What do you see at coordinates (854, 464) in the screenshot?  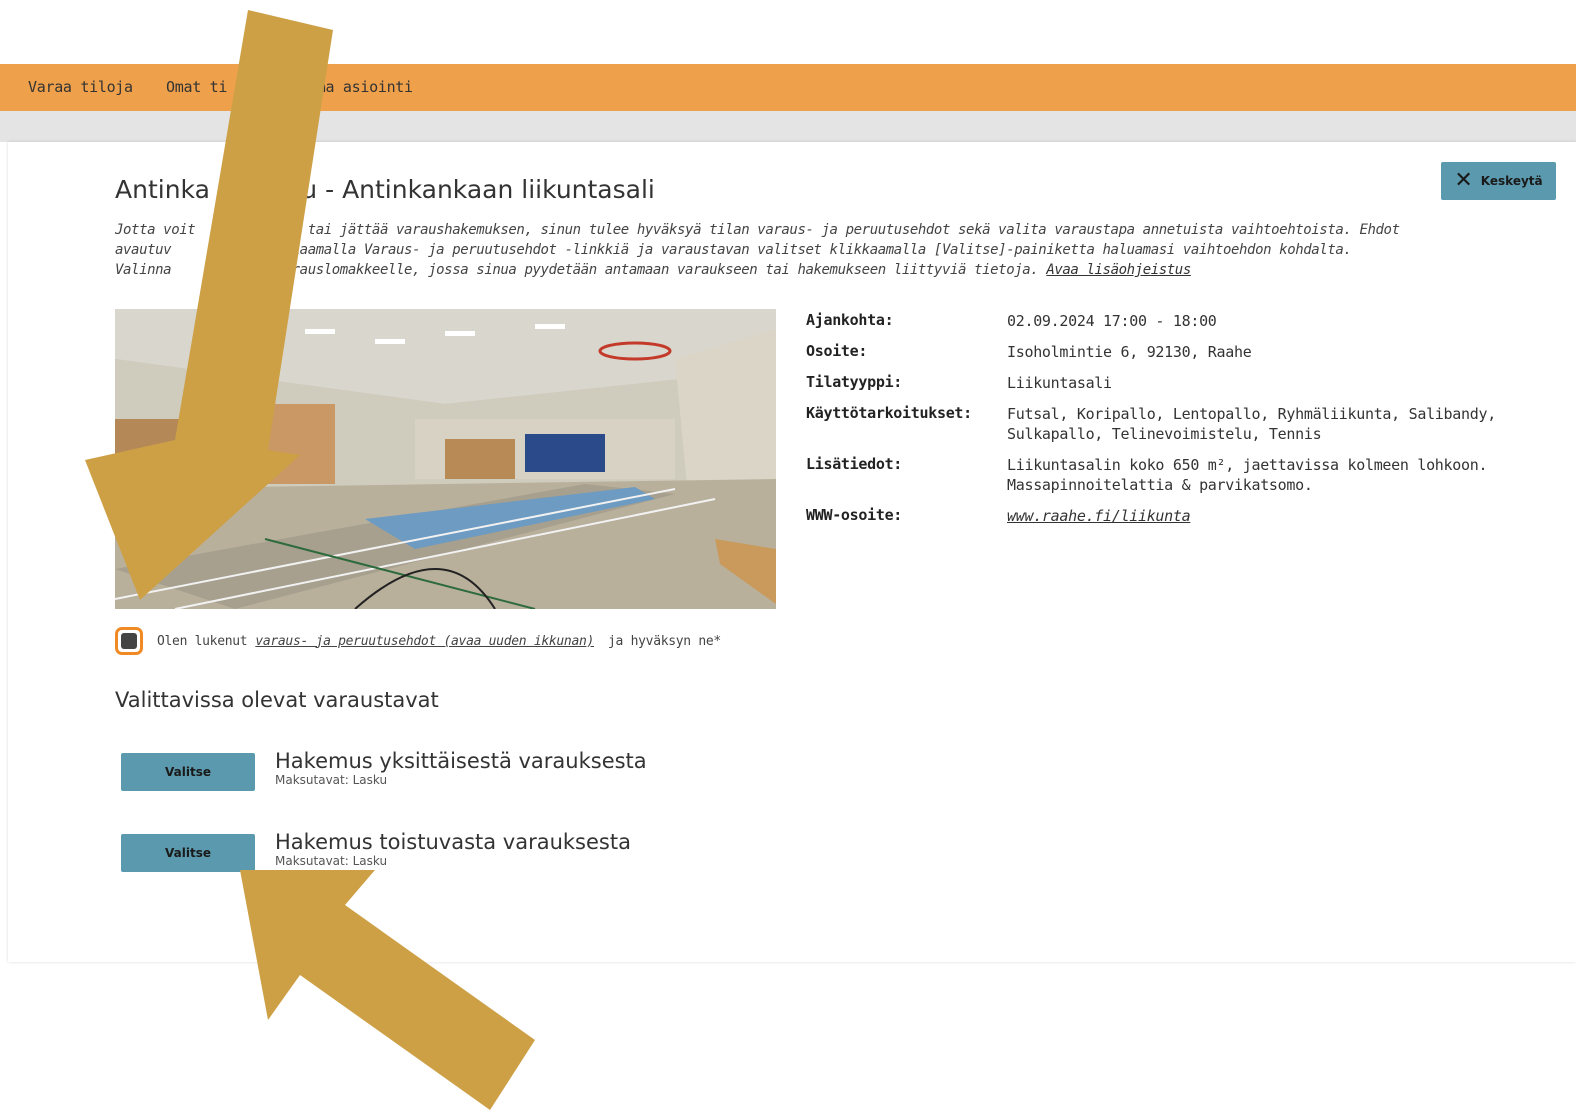 I see `detail-label: Lisätiedot:` at bounding box center [854, 464].